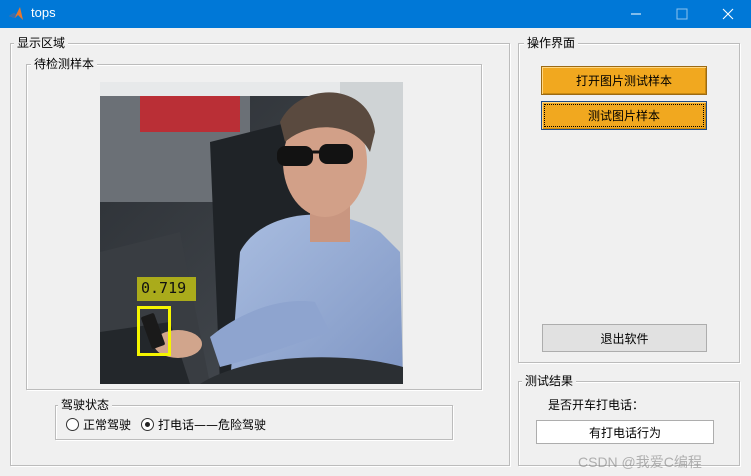  What do you see at coordinates (16, 13) in the screenshot?
I see `matlab-icon` at bounding box center [16, 13].